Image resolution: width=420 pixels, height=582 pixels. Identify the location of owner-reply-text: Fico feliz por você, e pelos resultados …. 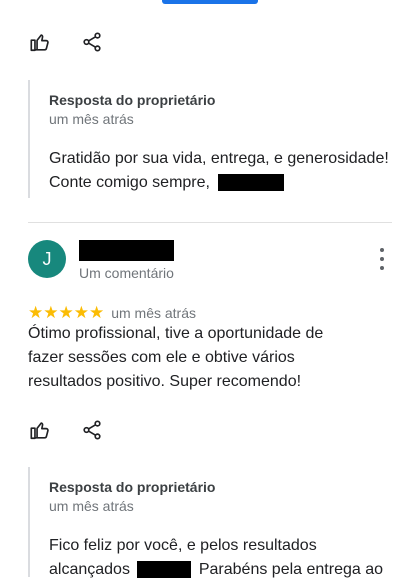
(224, 558).